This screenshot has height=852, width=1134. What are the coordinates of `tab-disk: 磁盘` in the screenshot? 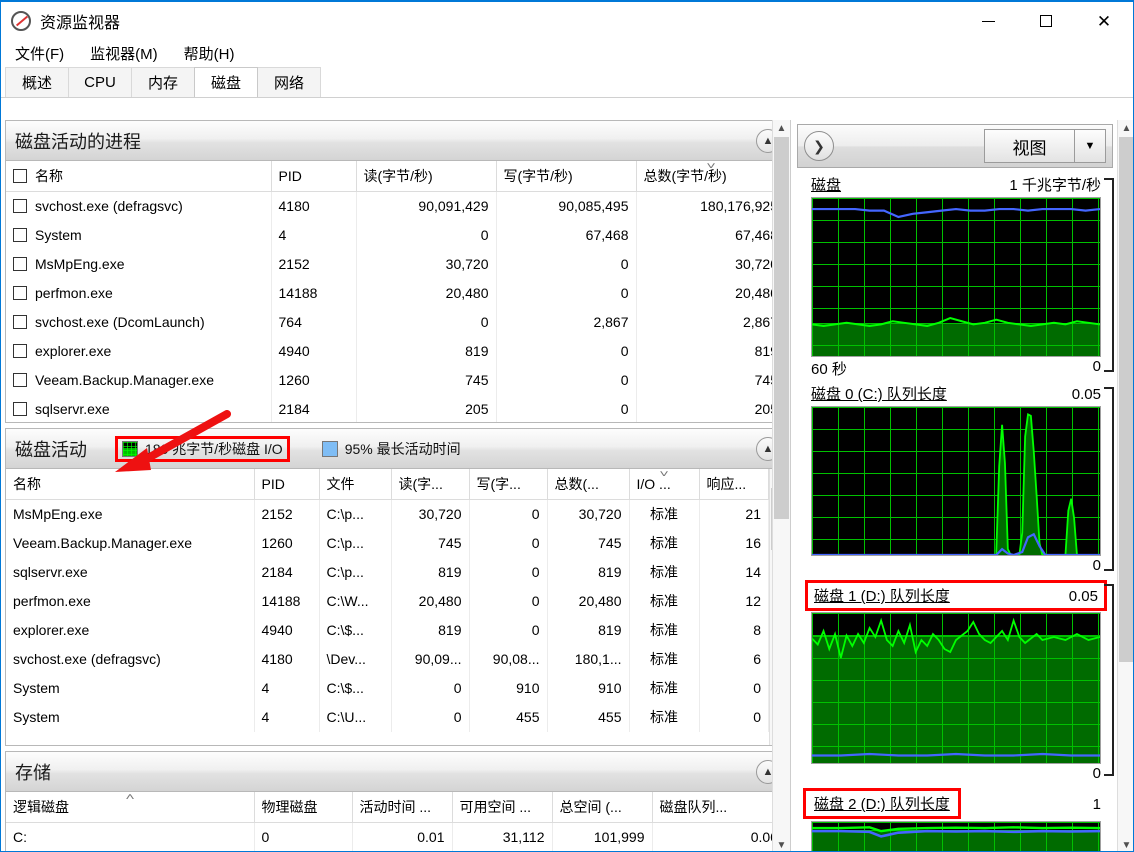 It's located at (226, 82).